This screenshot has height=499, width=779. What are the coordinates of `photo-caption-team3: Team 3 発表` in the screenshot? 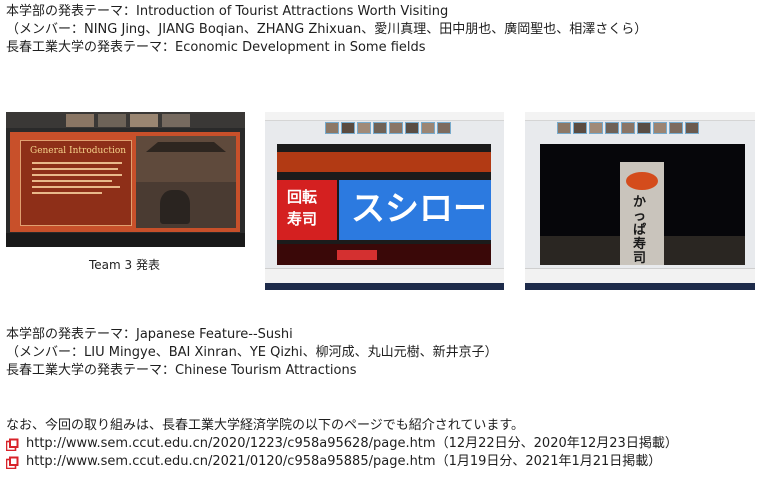 It's located at (124, 265).